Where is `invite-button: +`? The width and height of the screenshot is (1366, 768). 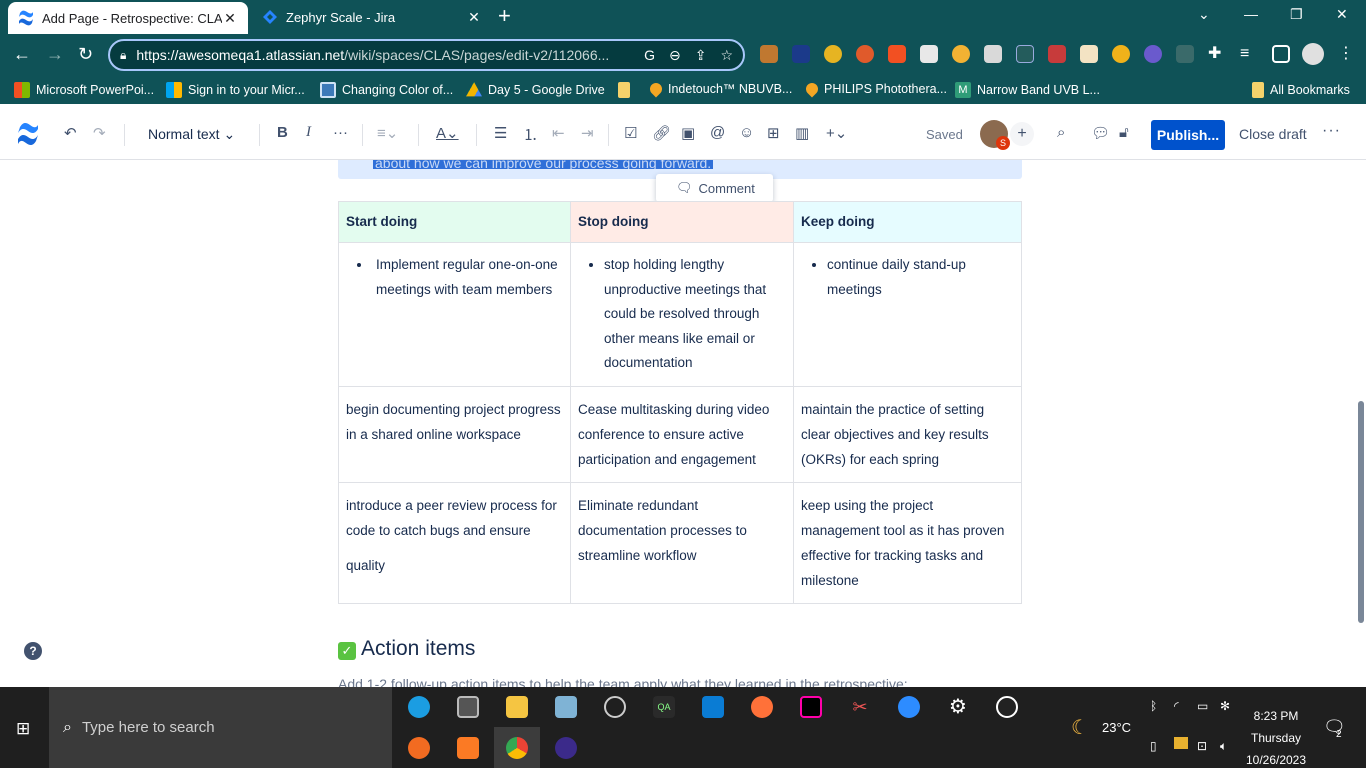 invite-button: + is located at coordinates (1022, 134).